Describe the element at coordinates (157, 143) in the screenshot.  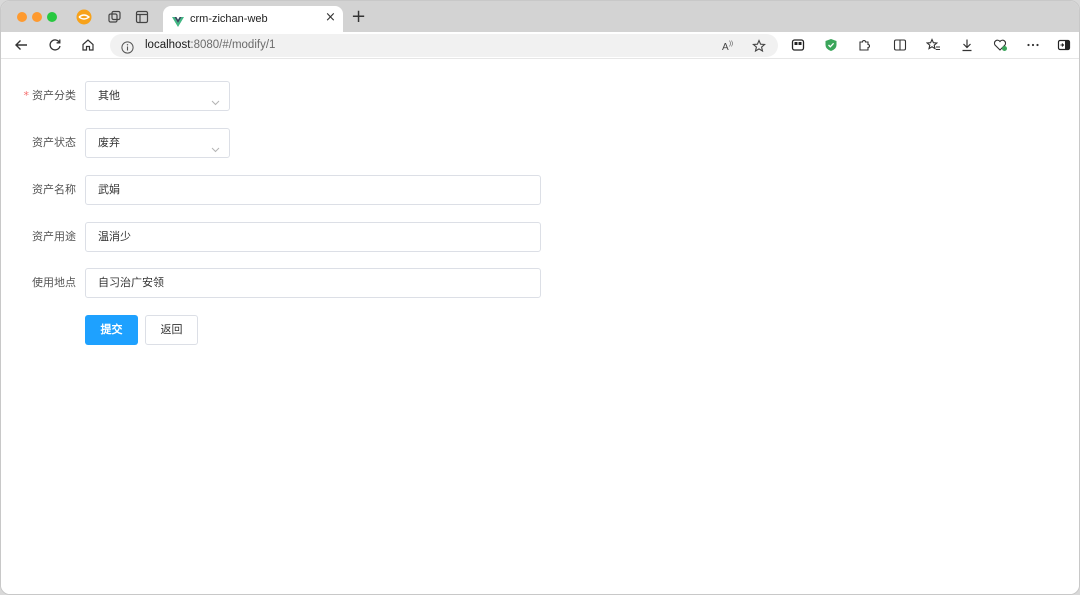
I see `status-select: 废弃` at that location.